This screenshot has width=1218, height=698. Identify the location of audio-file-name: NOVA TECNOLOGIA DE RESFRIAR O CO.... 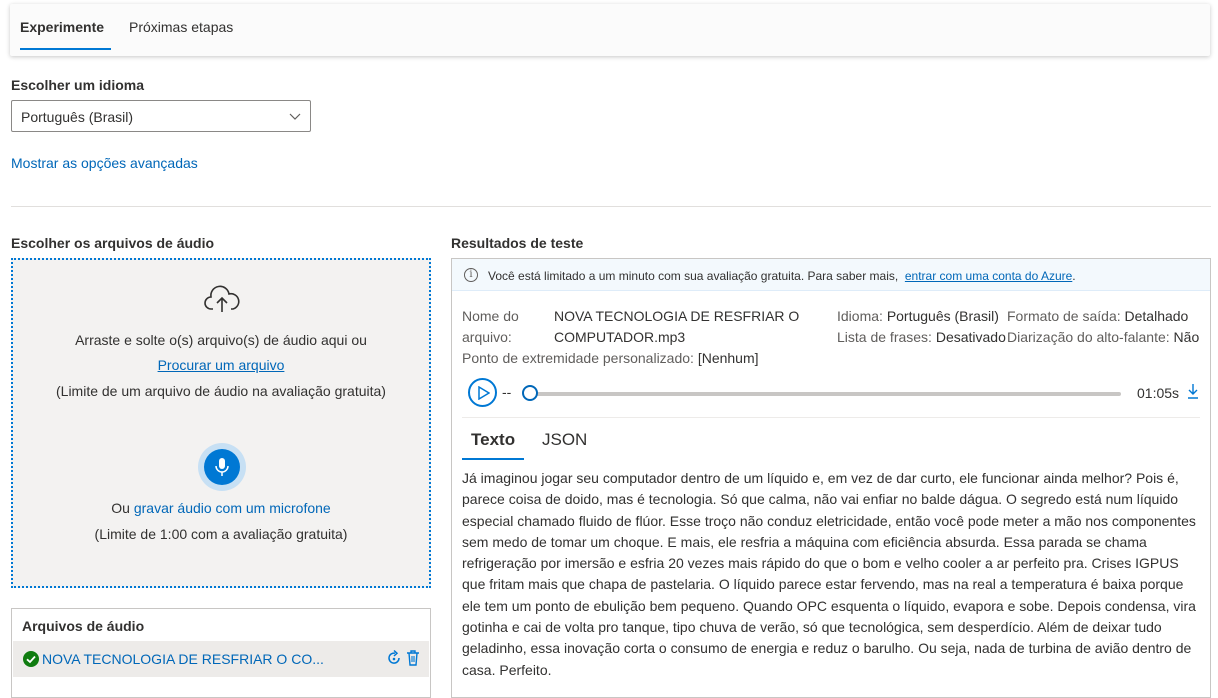
(183, 659).